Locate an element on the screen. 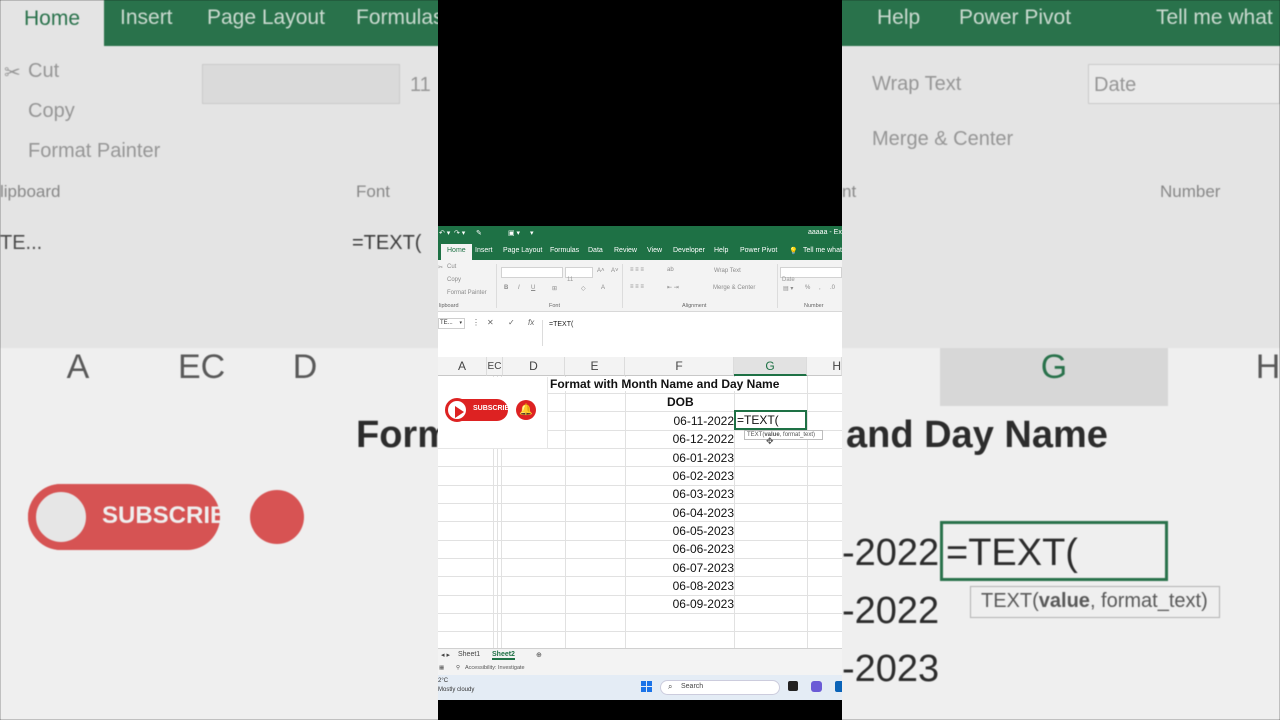 This screenshot has width=1280, height=720. date-cell: 06-04-2023 is located at coordinates (699, 513).